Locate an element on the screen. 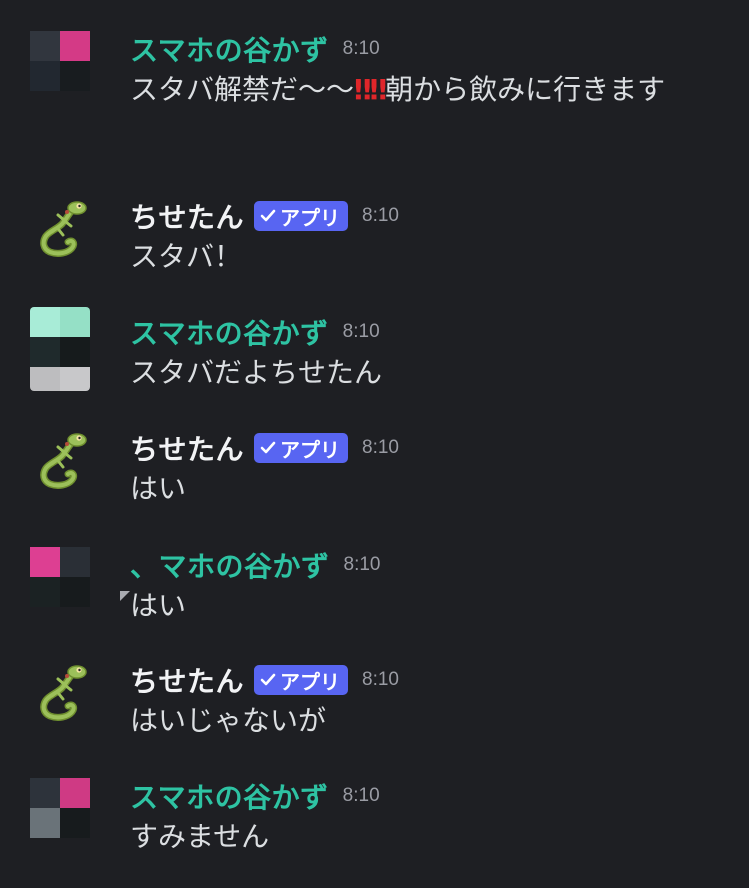 Image resolution: width=749 pixels, height=888 pixels. message-text: スタバだよちせたん is located at coordinates (256, 372).